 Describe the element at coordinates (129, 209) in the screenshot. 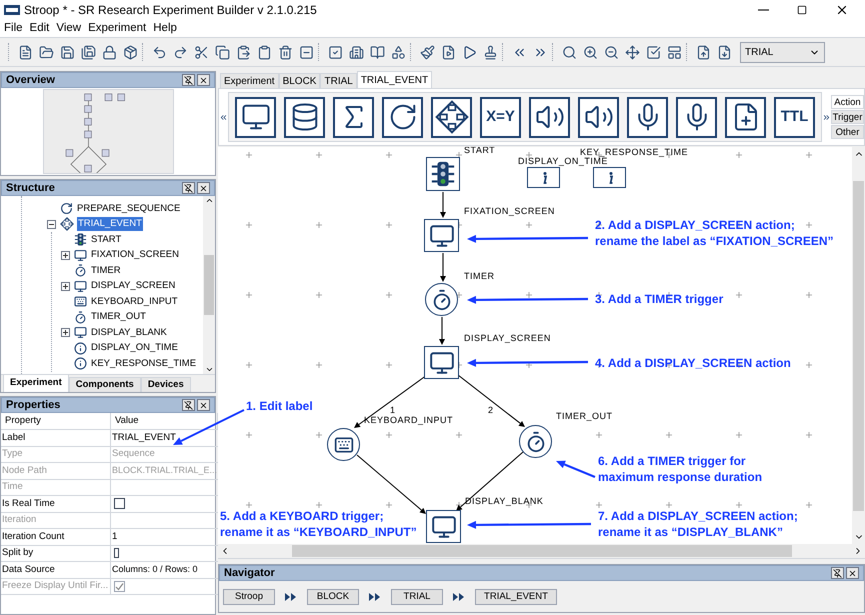

I see `tree-item: PREPARE_SEQUENCE` at that location.